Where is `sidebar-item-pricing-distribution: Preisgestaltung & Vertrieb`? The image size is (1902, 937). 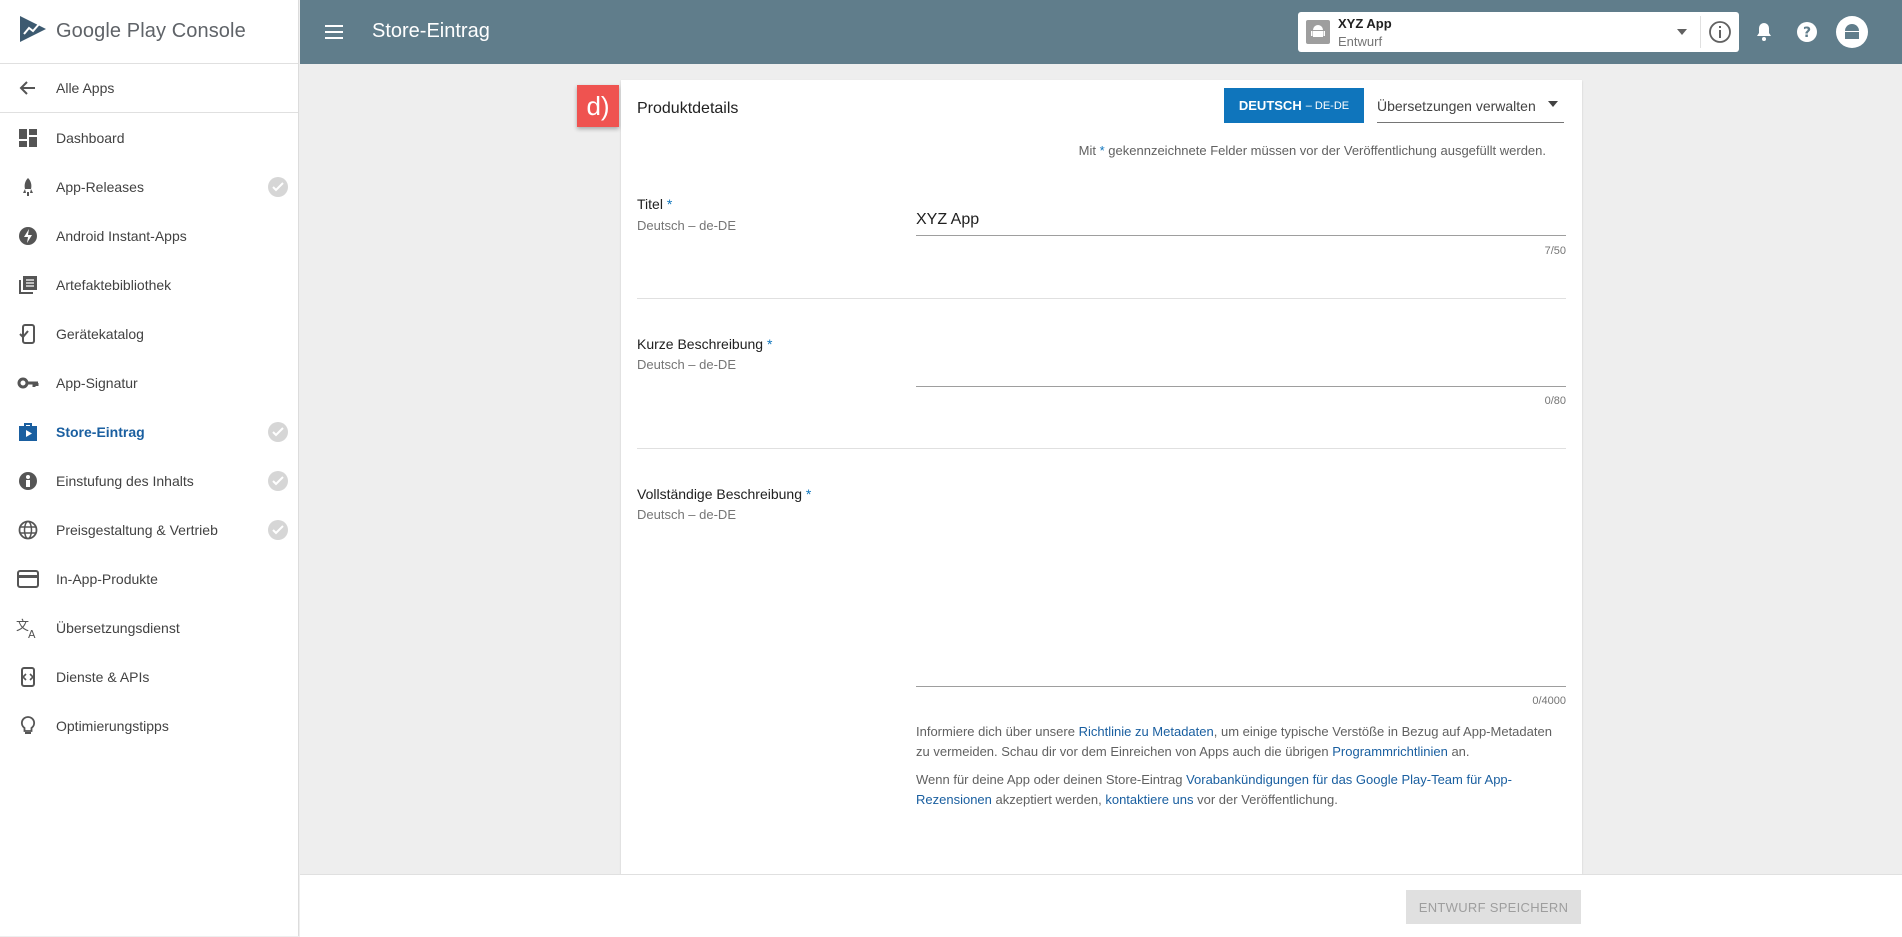
sidebar-item-pricing-distribution: Preisgestaltung & Vertrieb is located at coordinates (149, 529).